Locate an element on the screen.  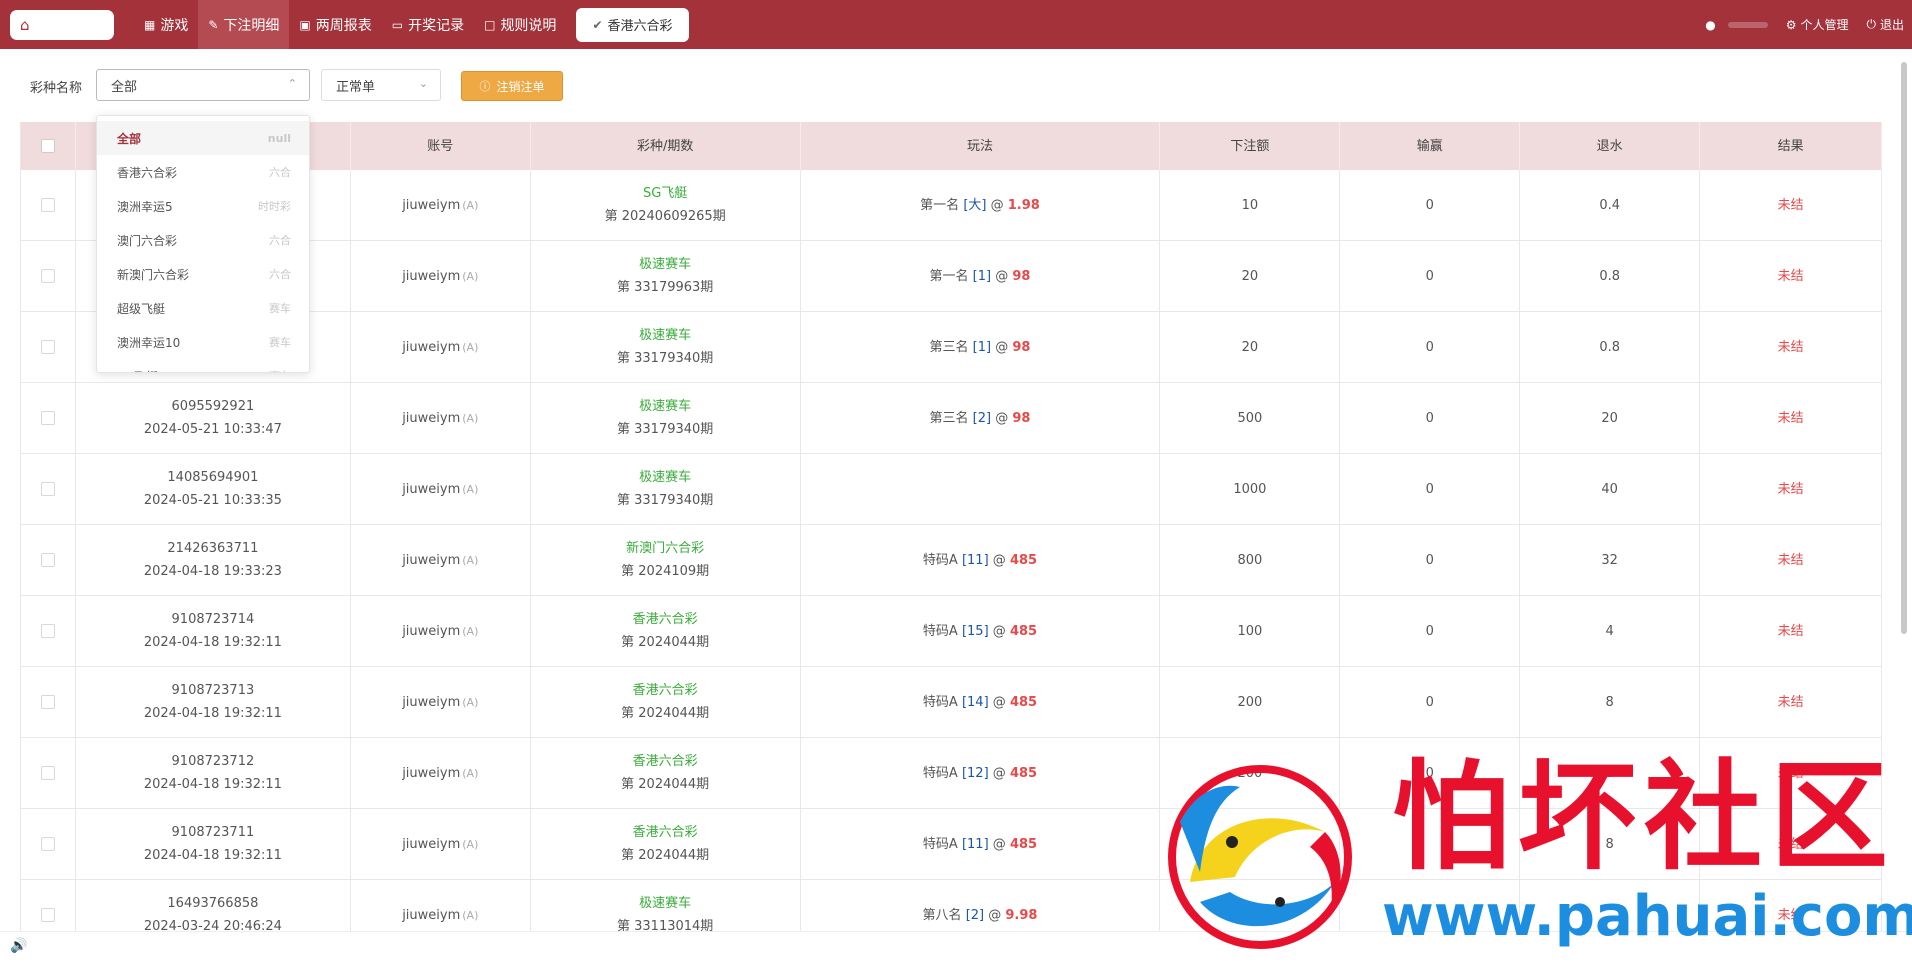
bet-type-select: 正常单 ⌄ is located at coordinates (381, 85).